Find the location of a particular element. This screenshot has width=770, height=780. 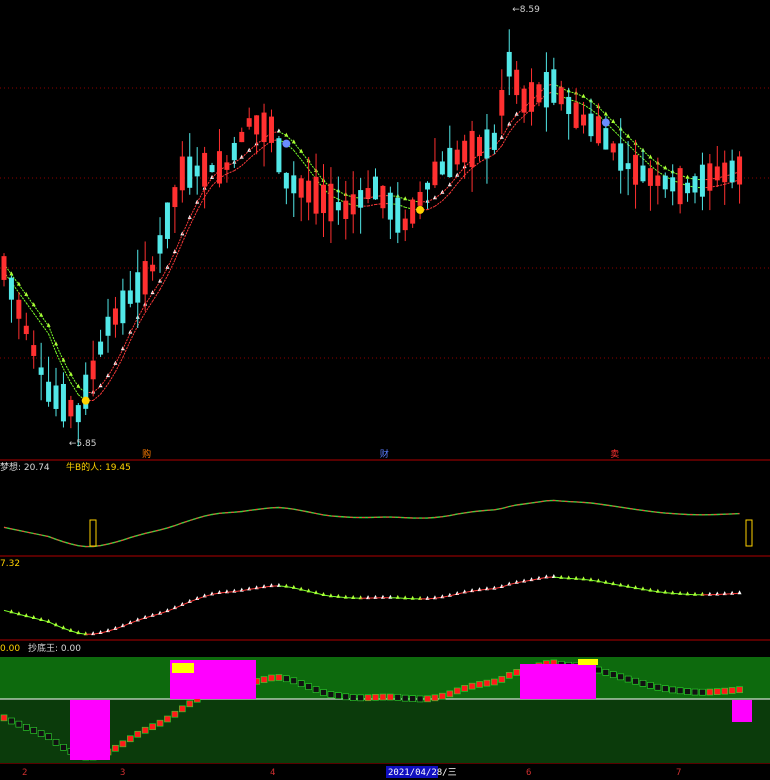

signal-marker: 购 is located at coordinates (146, 454).